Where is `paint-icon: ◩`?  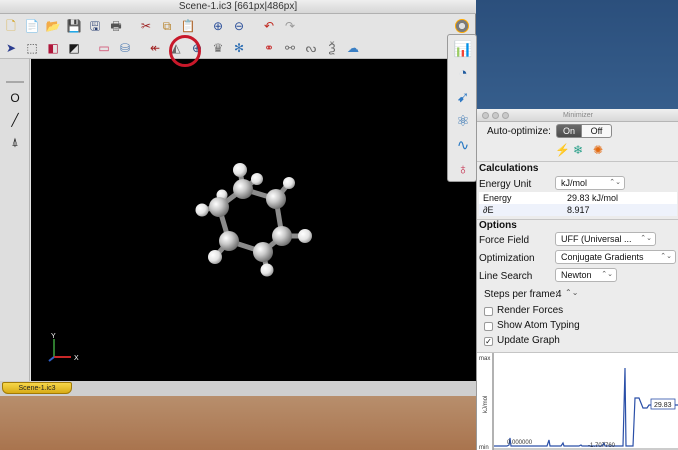
paint-icon: ◩ is located at coordinates (74, 48).